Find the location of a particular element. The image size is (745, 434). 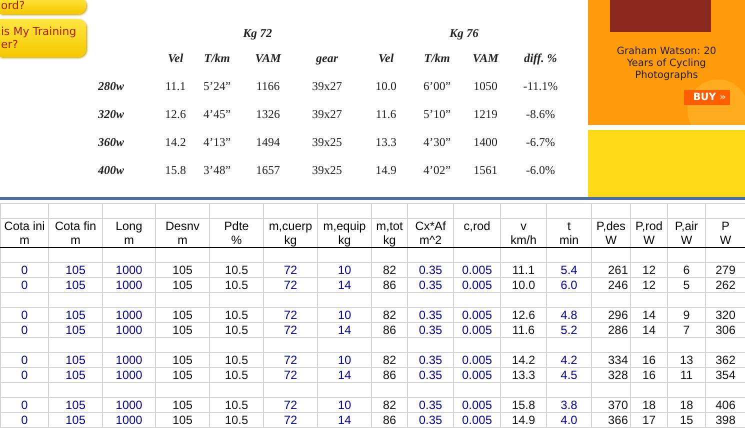

table-cell: 320 is located at coordinates (725, 315).